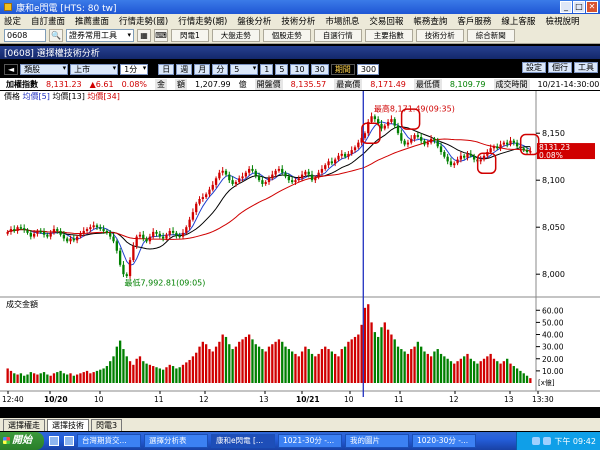 The image size is (600, 450). What do you see at coordinates (44, 69) in the screenshot?
I see `category-select: 類股` at bounding box center [44, 69].